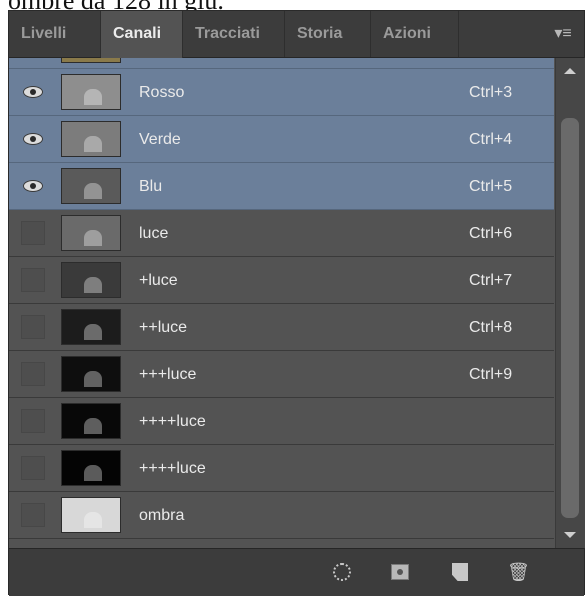  Describe the element at coordinates (491, 186) in the screenshot. I see `channel-shortcut: Ctrl+5` at that location.